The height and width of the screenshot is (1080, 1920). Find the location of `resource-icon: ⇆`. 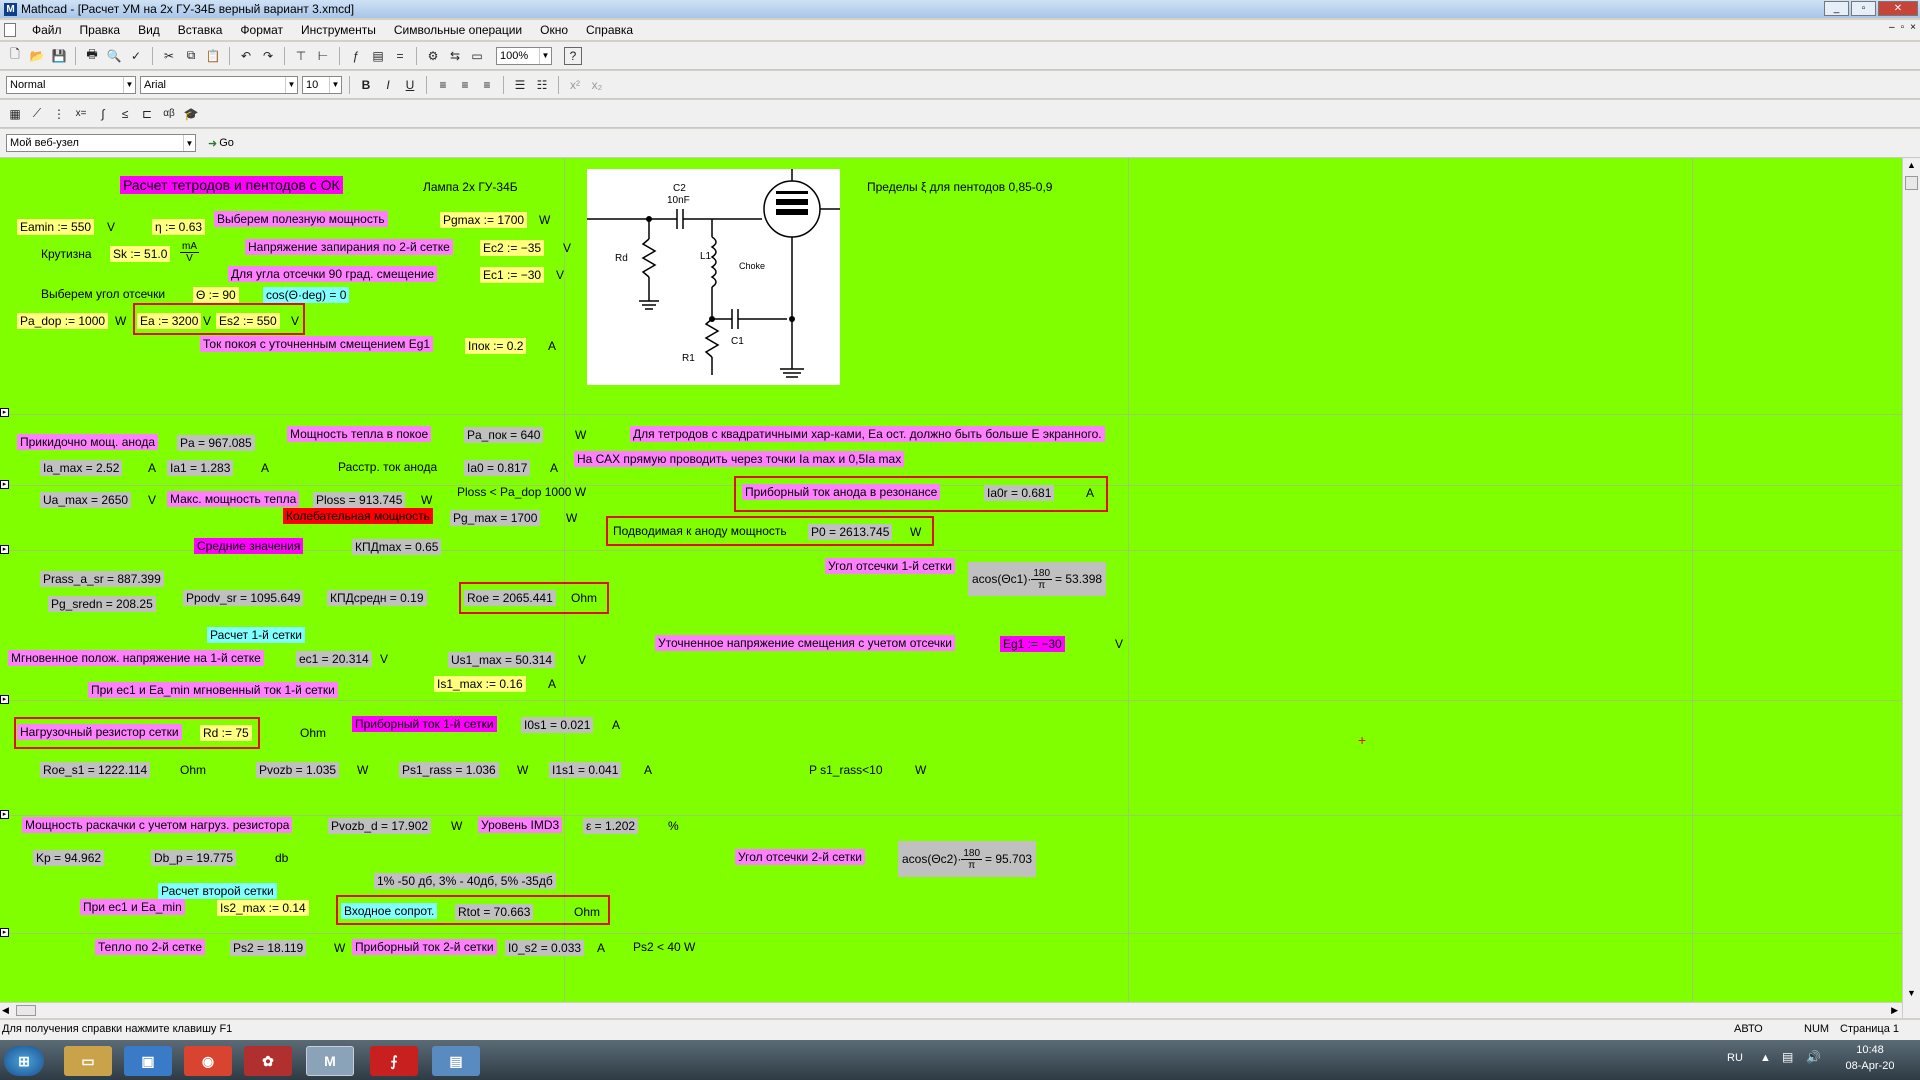

resource-icon: ⇆ is located at coordinates (455, 56).